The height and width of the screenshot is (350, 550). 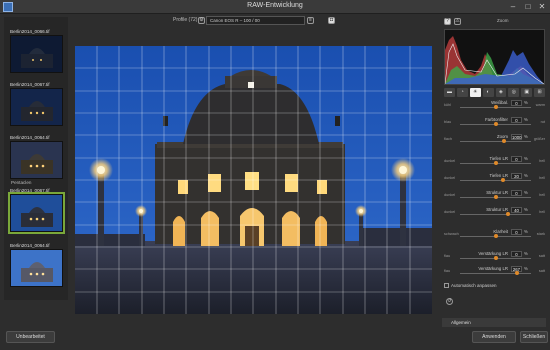 What do you see at coordinates (514, 92) in the screenshot?
I see `tab-lens: ◎` at bounding box center [514, 92].